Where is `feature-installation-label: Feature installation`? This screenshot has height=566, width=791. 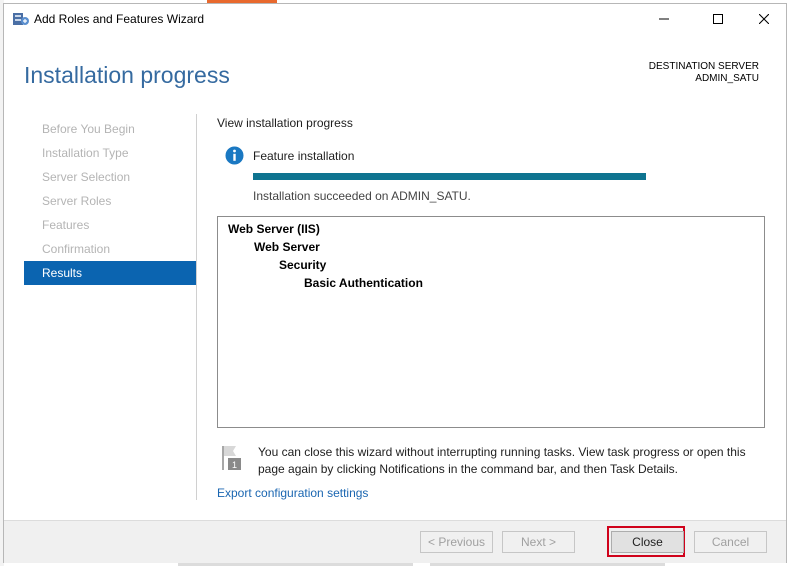 feature-installation-label: Feature installation is located at coordinates (304, 156).